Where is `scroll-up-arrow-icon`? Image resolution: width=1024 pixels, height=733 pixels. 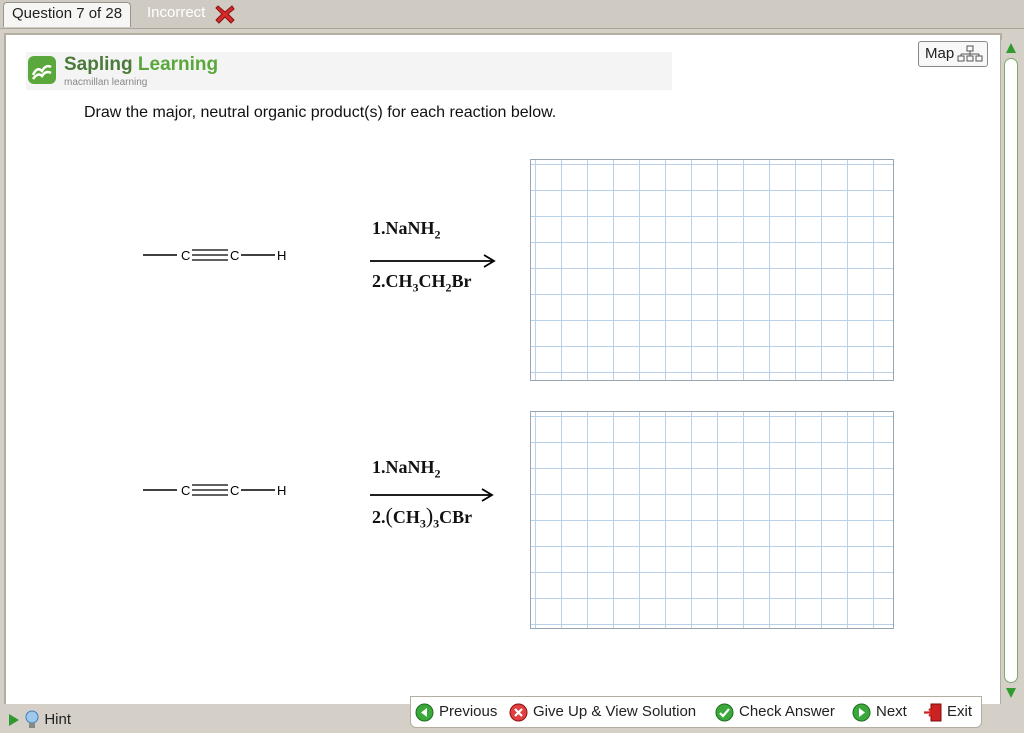
scroll-up-arrow-icon is located at coordinates (1011, 48).